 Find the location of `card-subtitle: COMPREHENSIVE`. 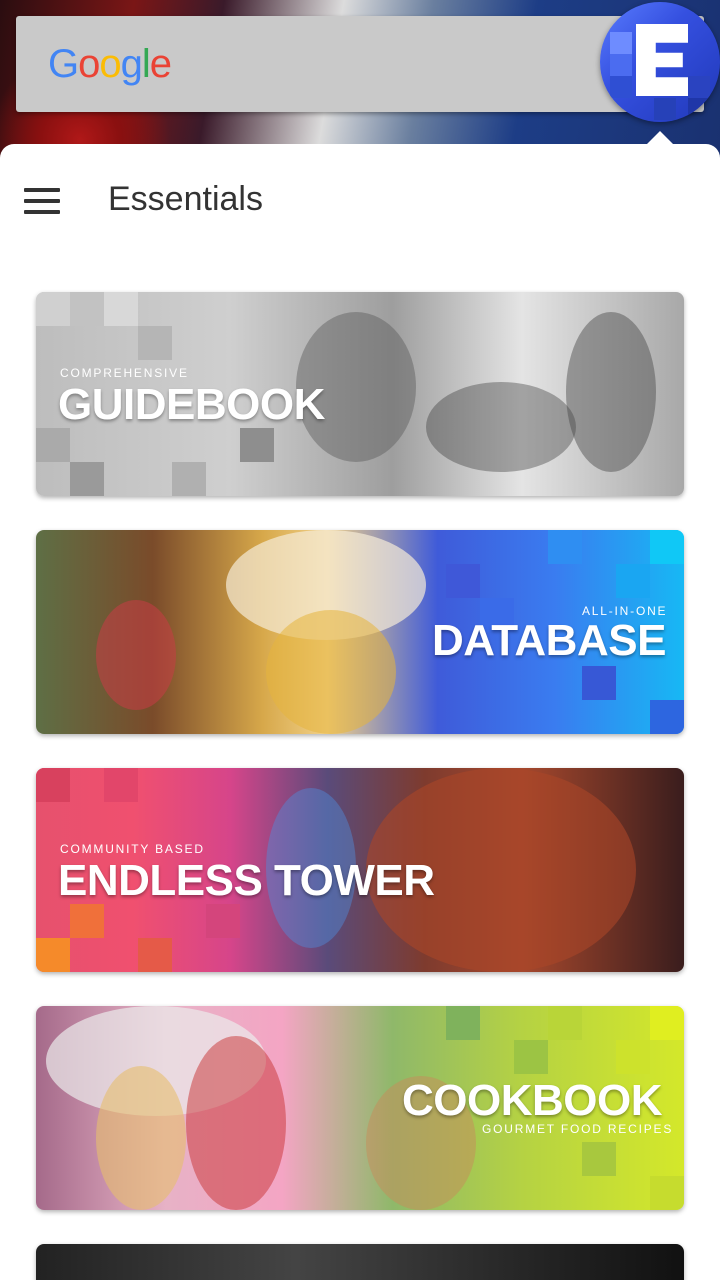

card-subtitle: COMPREHENSIVE is located at coordinates (124, 373).